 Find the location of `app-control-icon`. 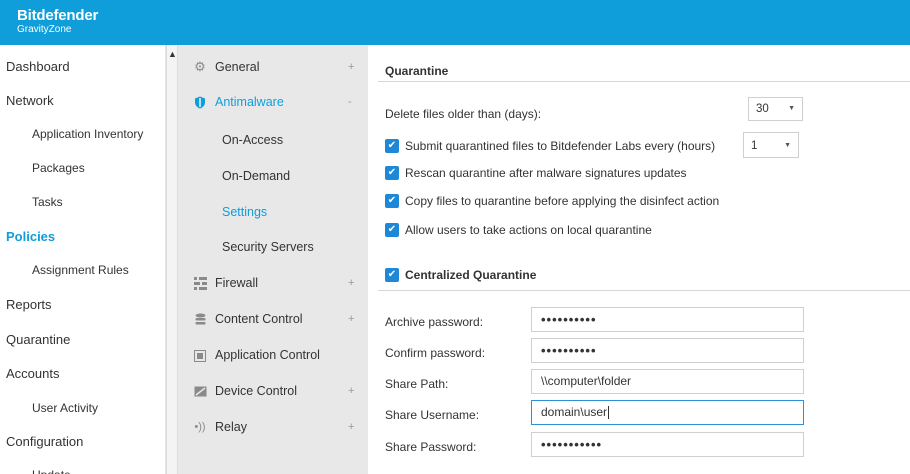

app-control-icon is located at coordinates (200, 355).